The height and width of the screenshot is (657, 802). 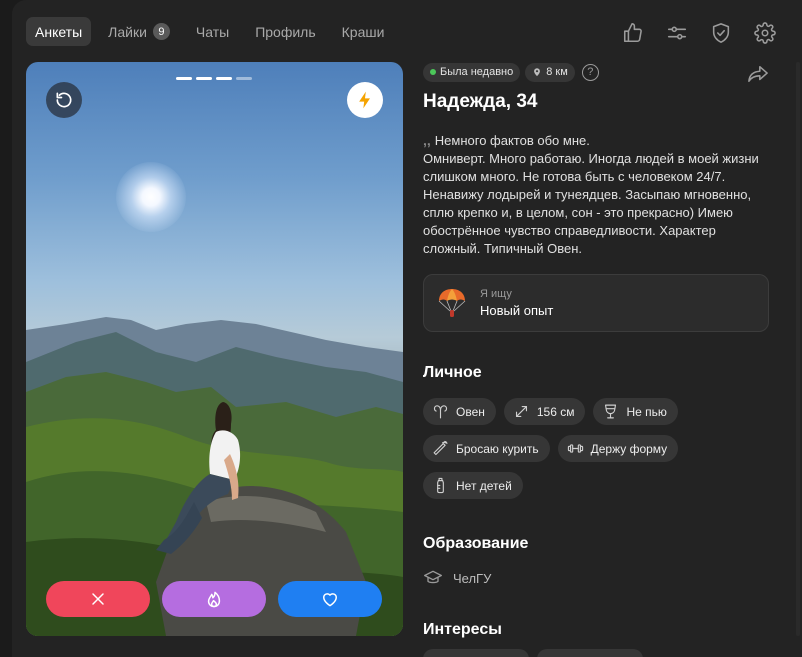 I want to click on tab-label: Чаты, so click(x=212, y=31).